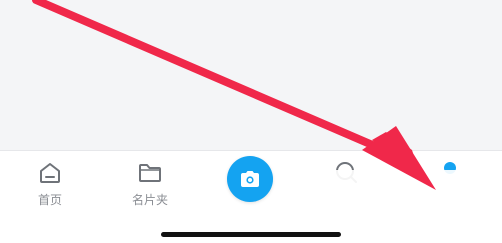  Describe the element at coordinates (50, 189) in the screenshot. I see `tab-home: 首页` at that location.